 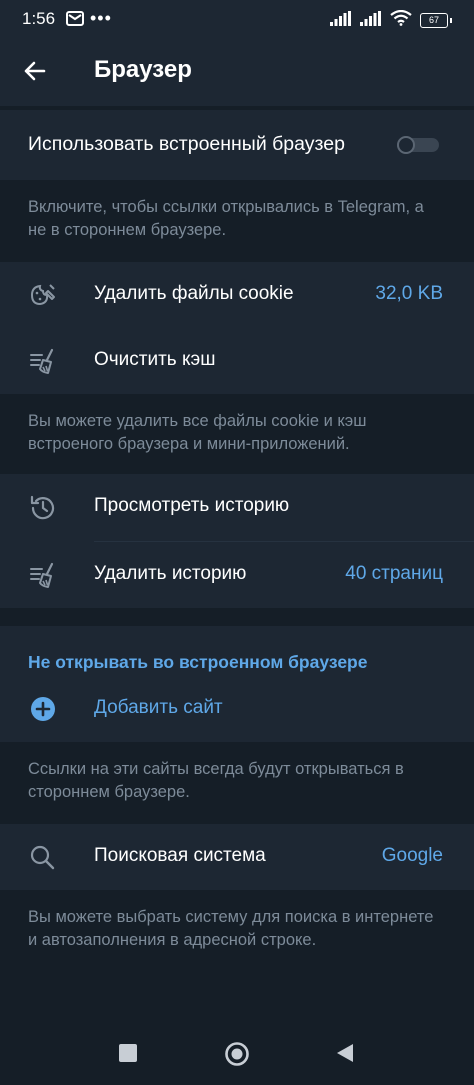 What do you see at coordinates (401, 20) in the screenshot?
I see `wifi-icon` at bounding box center [401, 20].